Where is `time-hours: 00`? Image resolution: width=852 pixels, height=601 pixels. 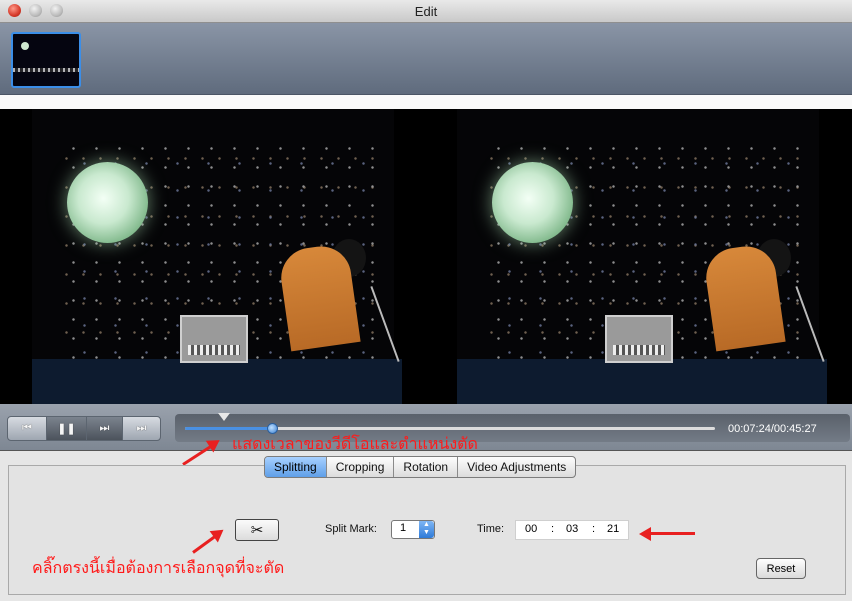
time-hours: 00 is located at coordinates (531, 529).